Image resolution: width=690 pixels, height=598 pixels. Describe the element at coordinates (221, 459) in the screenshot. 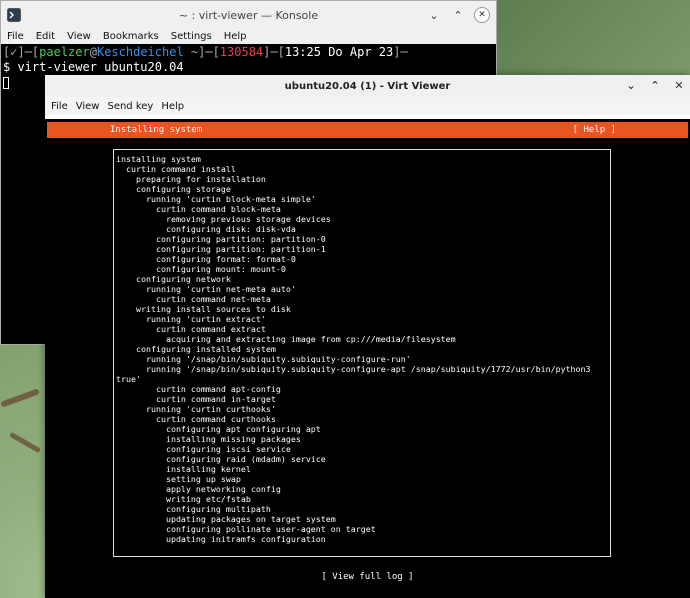

I see `log-line: configuring raid (mdadm) service` at that location.